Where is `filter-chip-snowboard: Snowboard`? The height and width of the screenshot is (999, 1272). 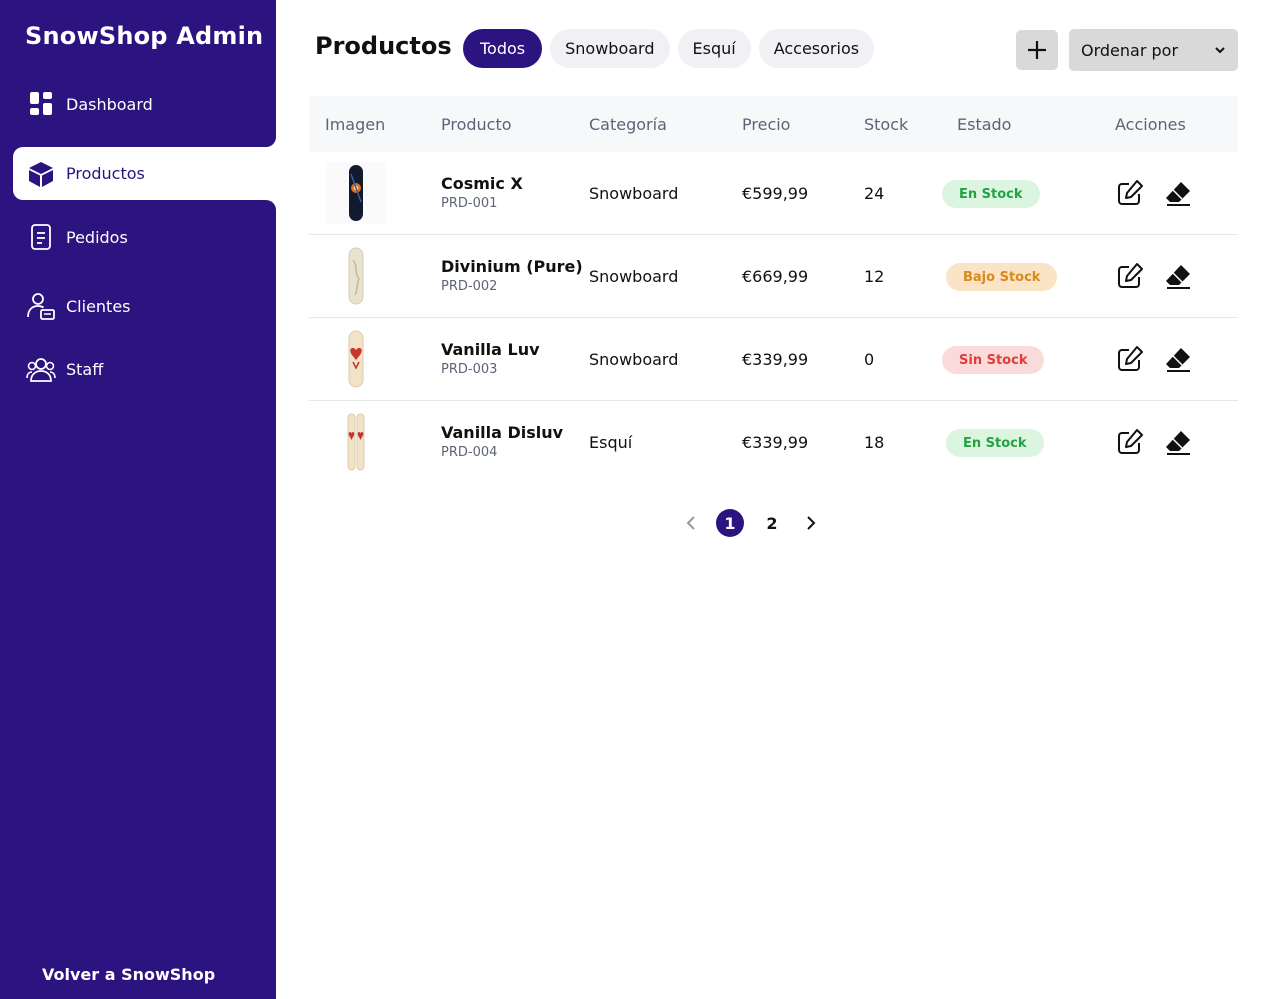
filter-chip-snowboard: Snowboard is located at coordinates (610, 48).